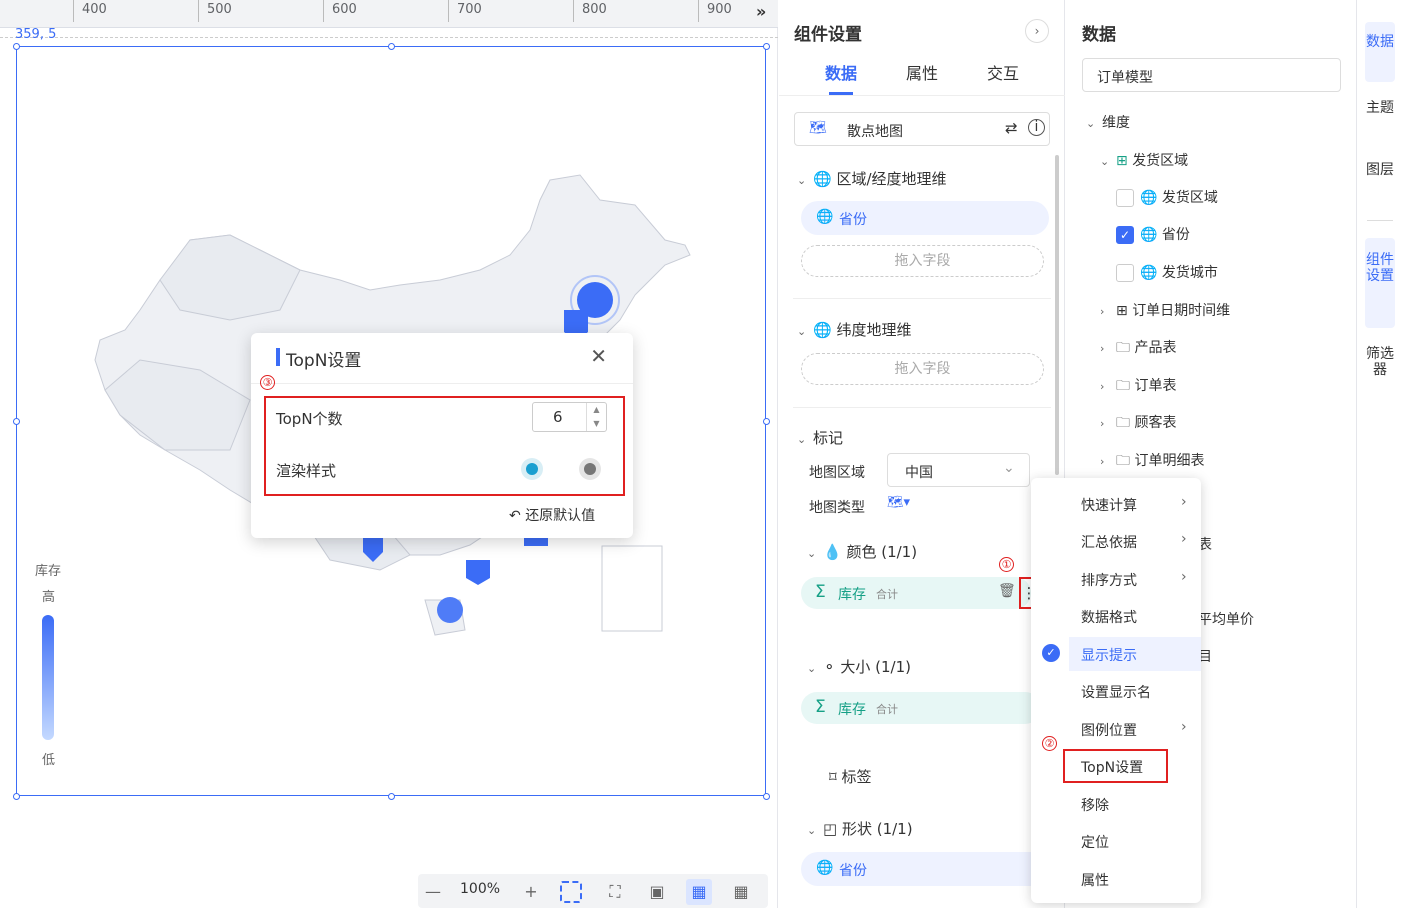 This screenshot has height=908, width=1402. I want to click on tree-item-partial: 平均单价, so click(1226, 619).